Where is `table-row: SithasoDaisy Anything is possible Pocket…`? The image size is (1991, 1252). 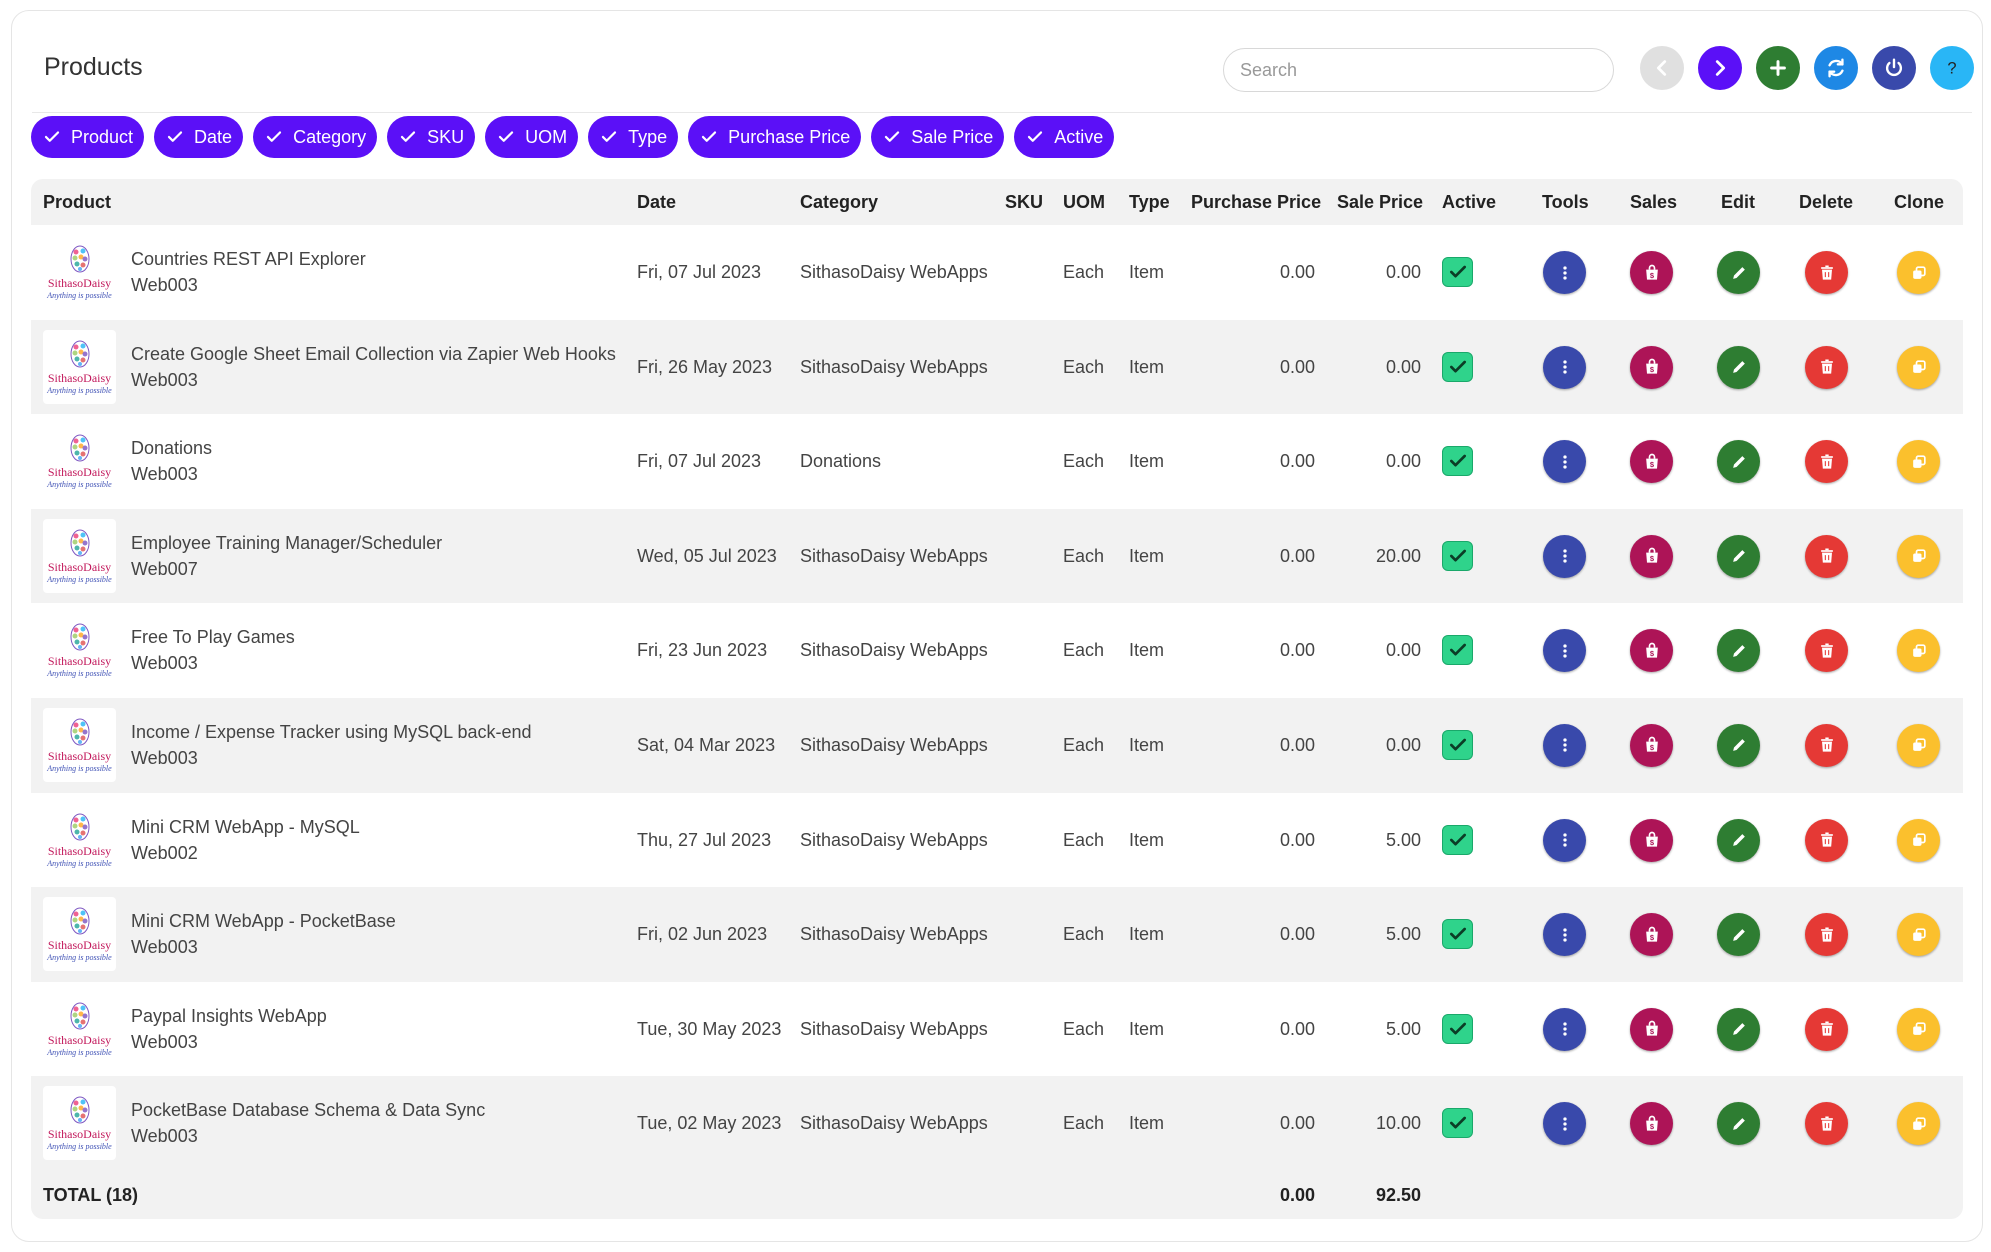 table-row: SithasoDaisy Anything is possible Pocket… is located at coordinates (997, 1123).